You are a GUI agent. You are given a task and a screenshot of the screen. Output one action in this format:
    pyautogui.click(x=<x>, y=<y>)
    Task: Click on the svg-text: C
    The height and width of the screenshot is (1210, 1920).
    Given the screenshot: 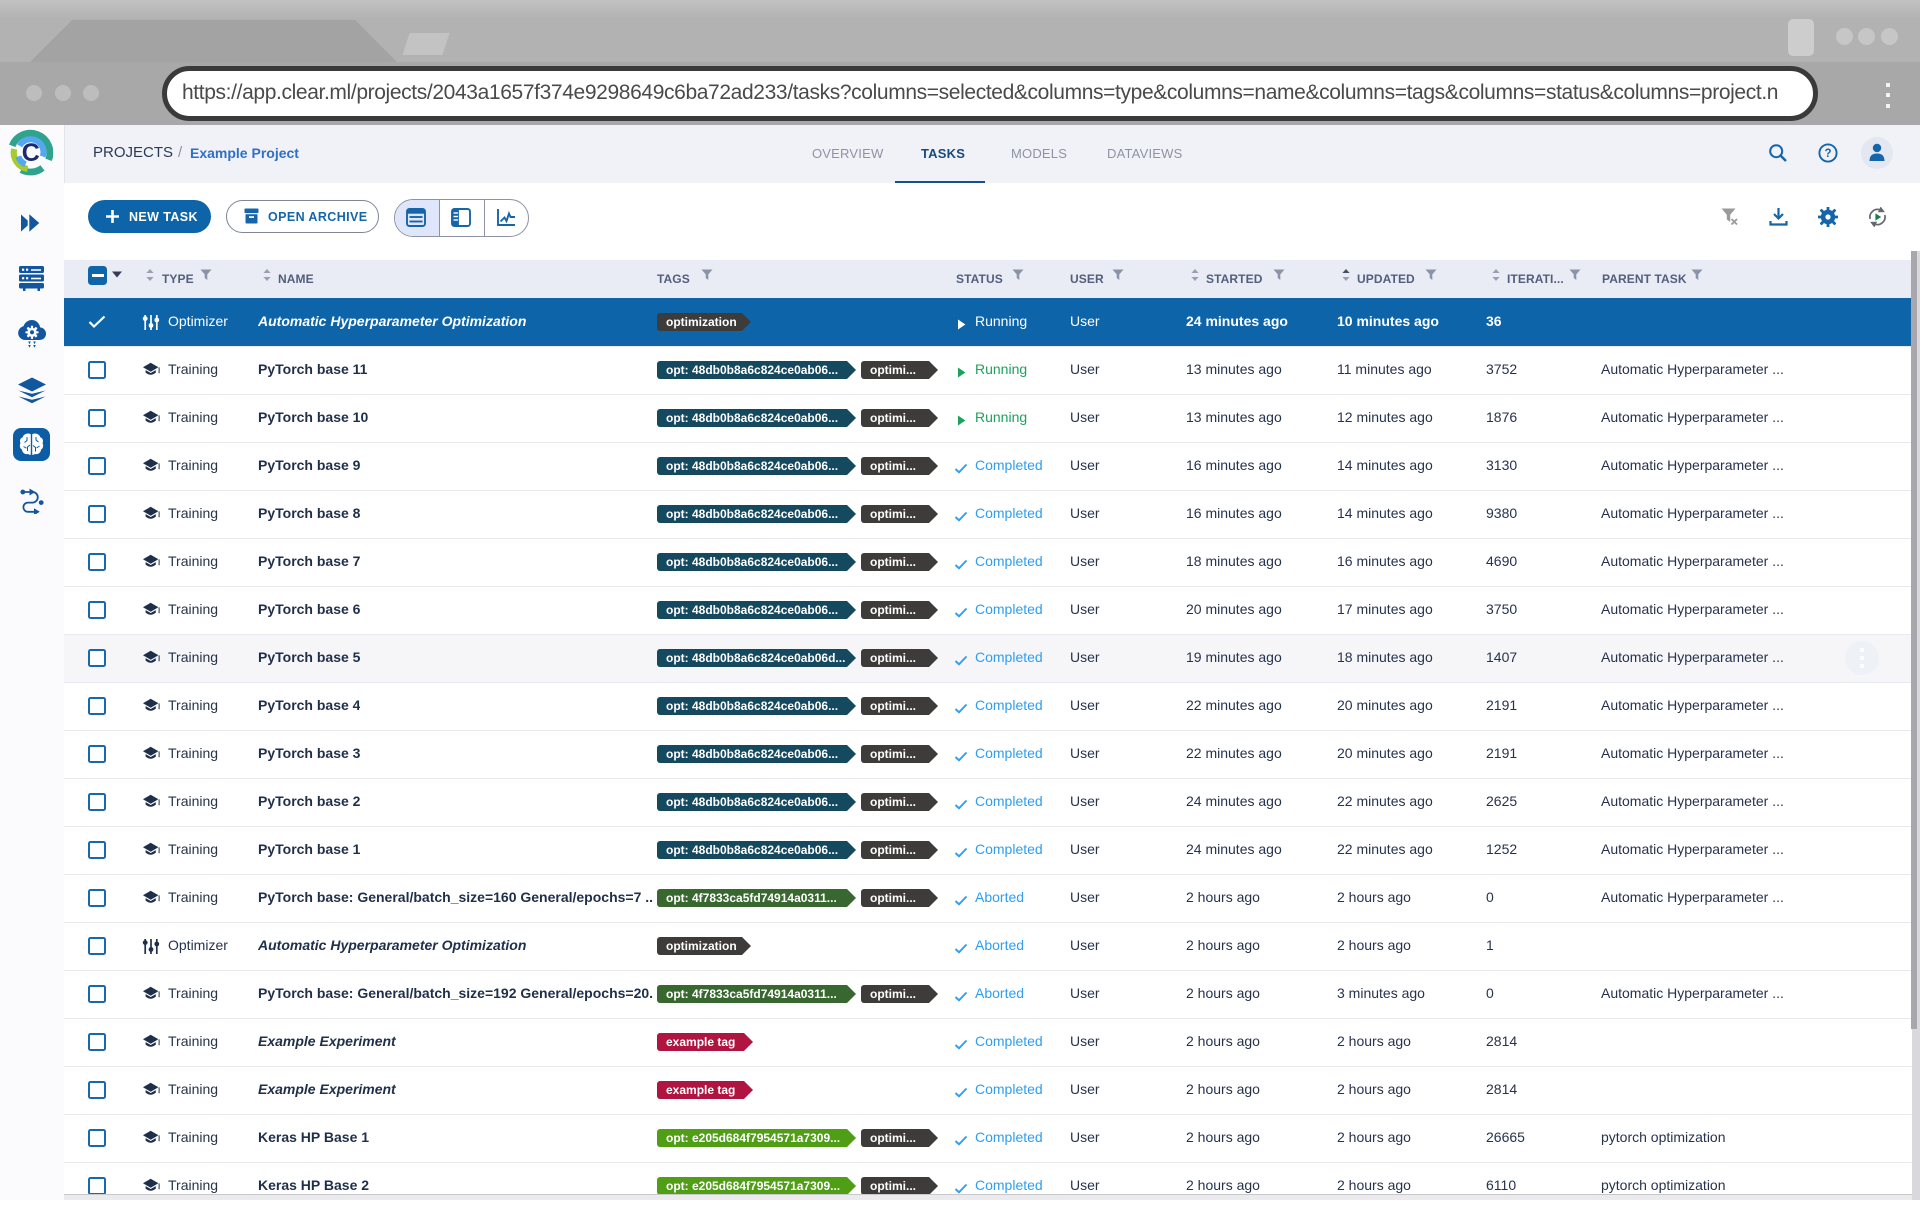 What is the action you would take?
    pyautogui.click(x=31, y=153)
    